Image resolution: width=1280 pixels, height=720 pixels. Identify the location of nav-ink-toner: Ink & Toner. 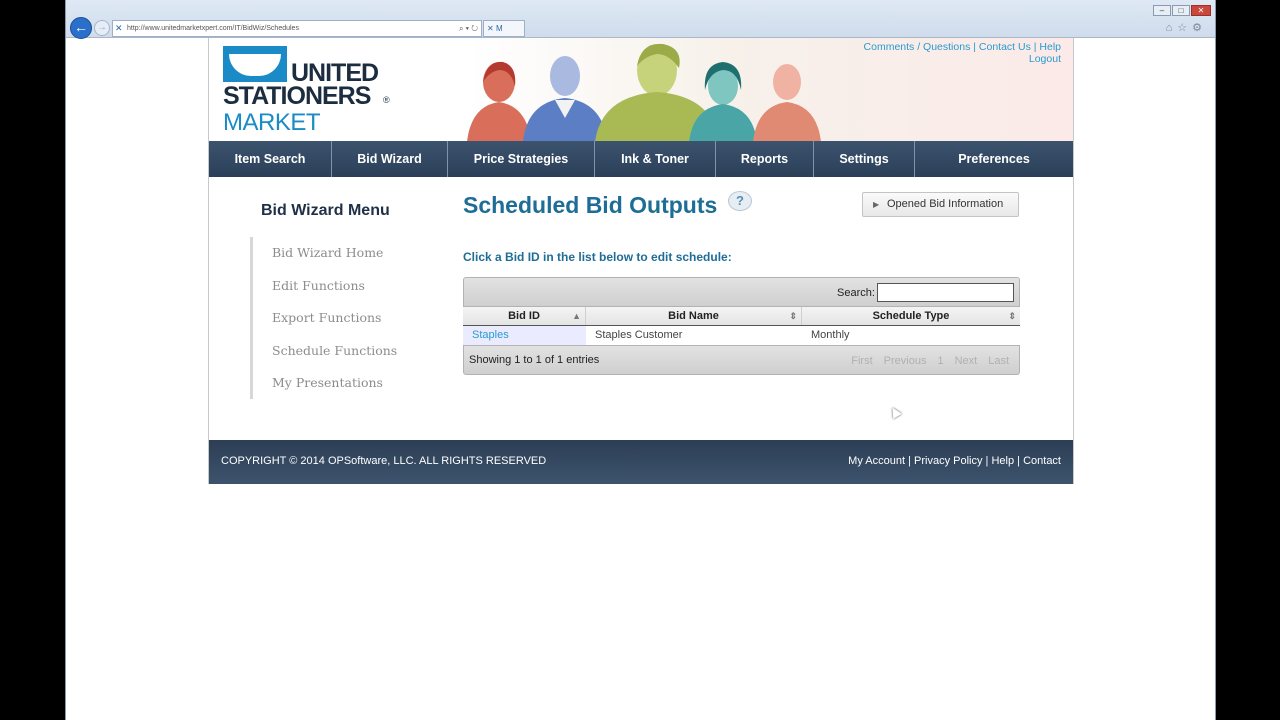
(655, 159).